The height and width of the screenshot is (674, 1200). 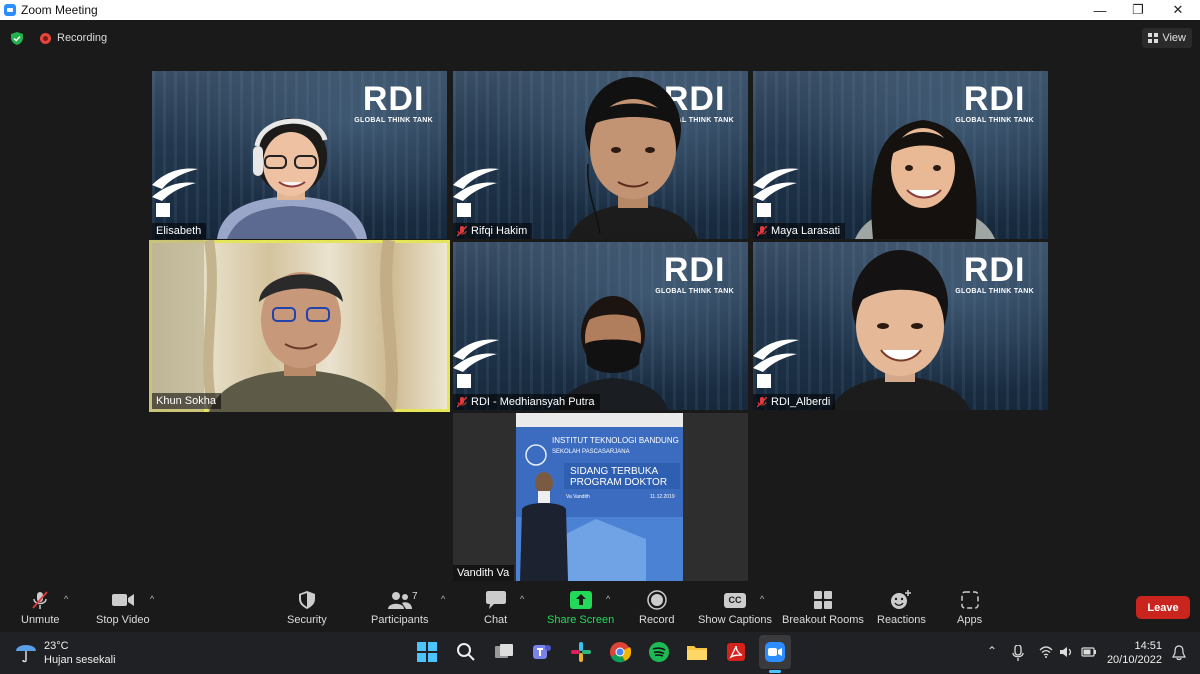 I want to click on battery-icon, so click(x=1089, y=652).